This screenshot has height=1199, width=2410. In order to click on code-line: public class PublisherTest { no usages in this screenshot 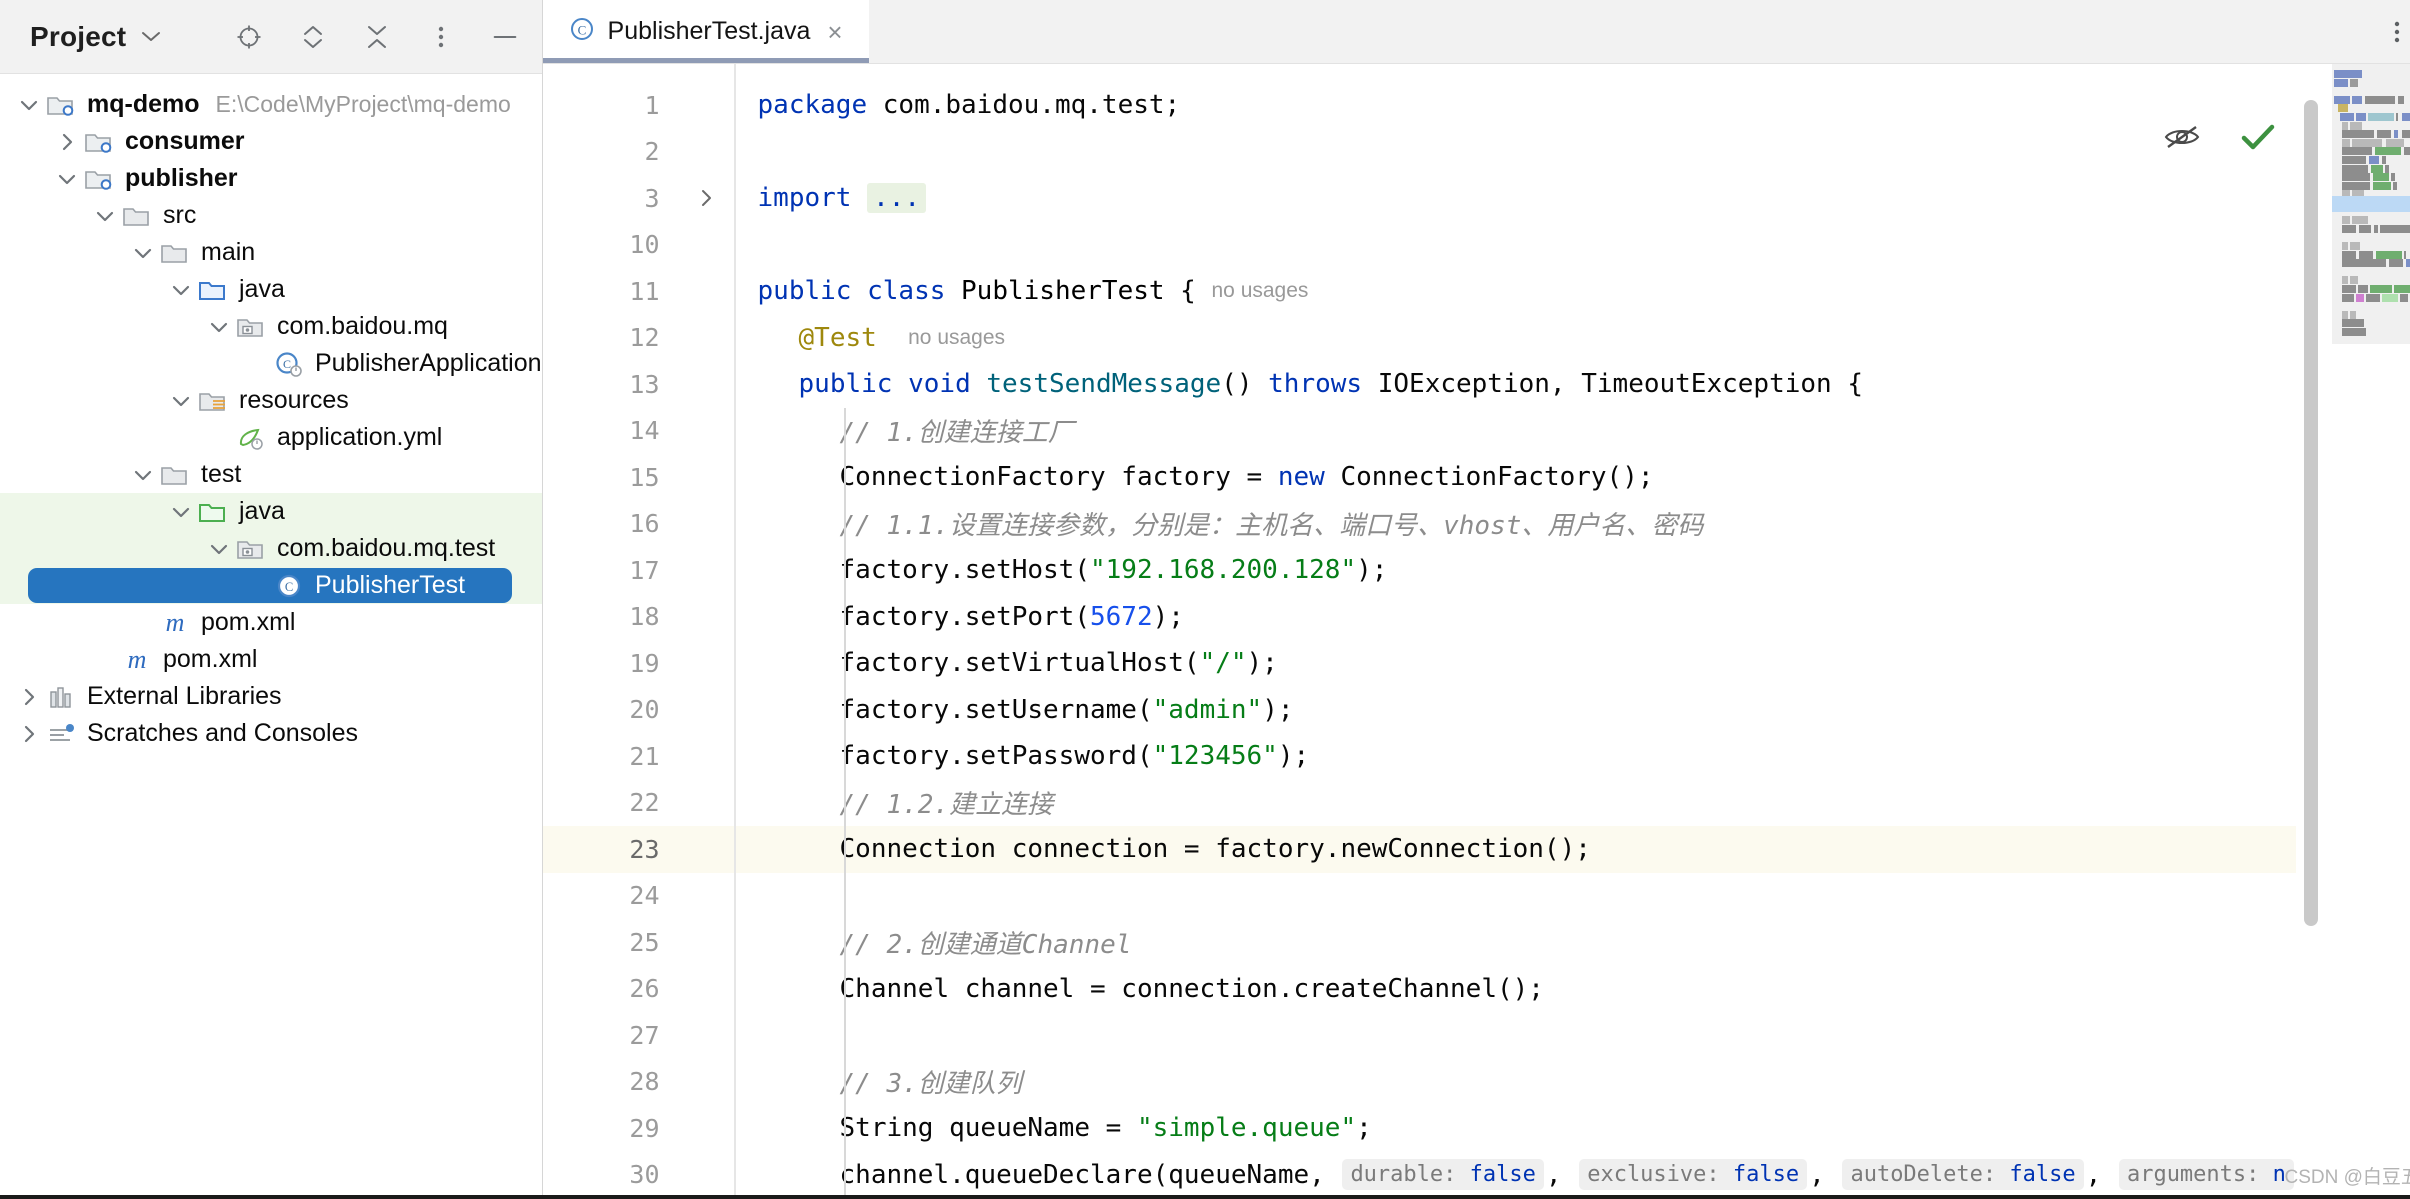, I will do `click(1516, 291)`.